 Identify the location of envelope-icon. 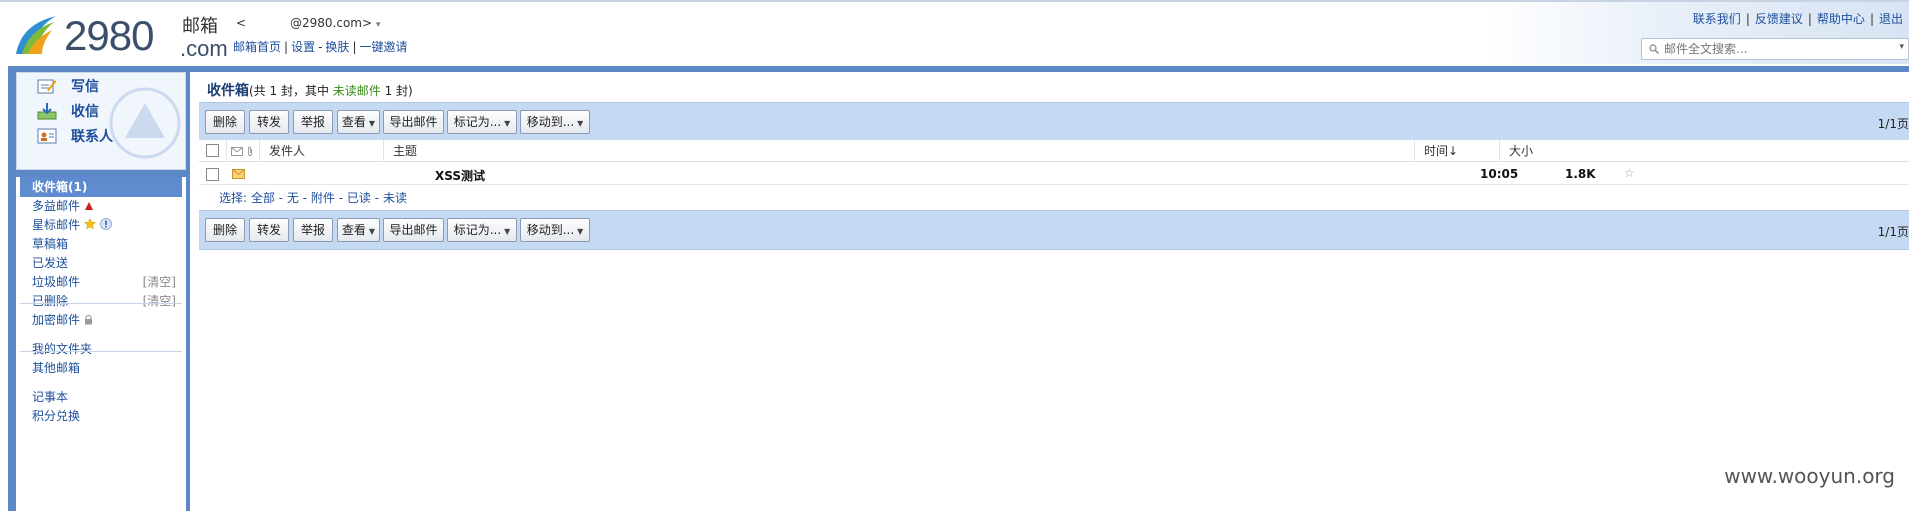
(237, 151).